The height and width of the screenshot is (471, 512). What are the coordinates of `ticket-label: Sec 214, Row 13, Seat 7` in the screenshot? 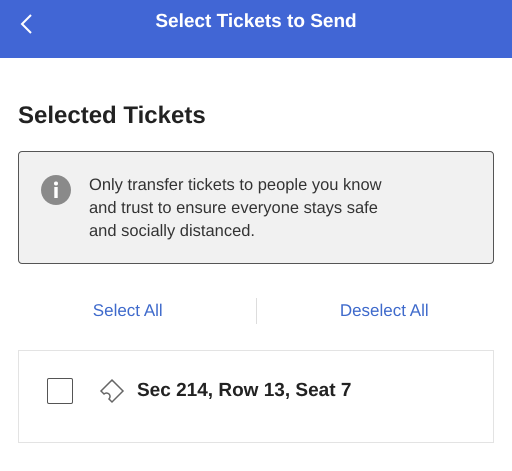 It's located at (244, 390).